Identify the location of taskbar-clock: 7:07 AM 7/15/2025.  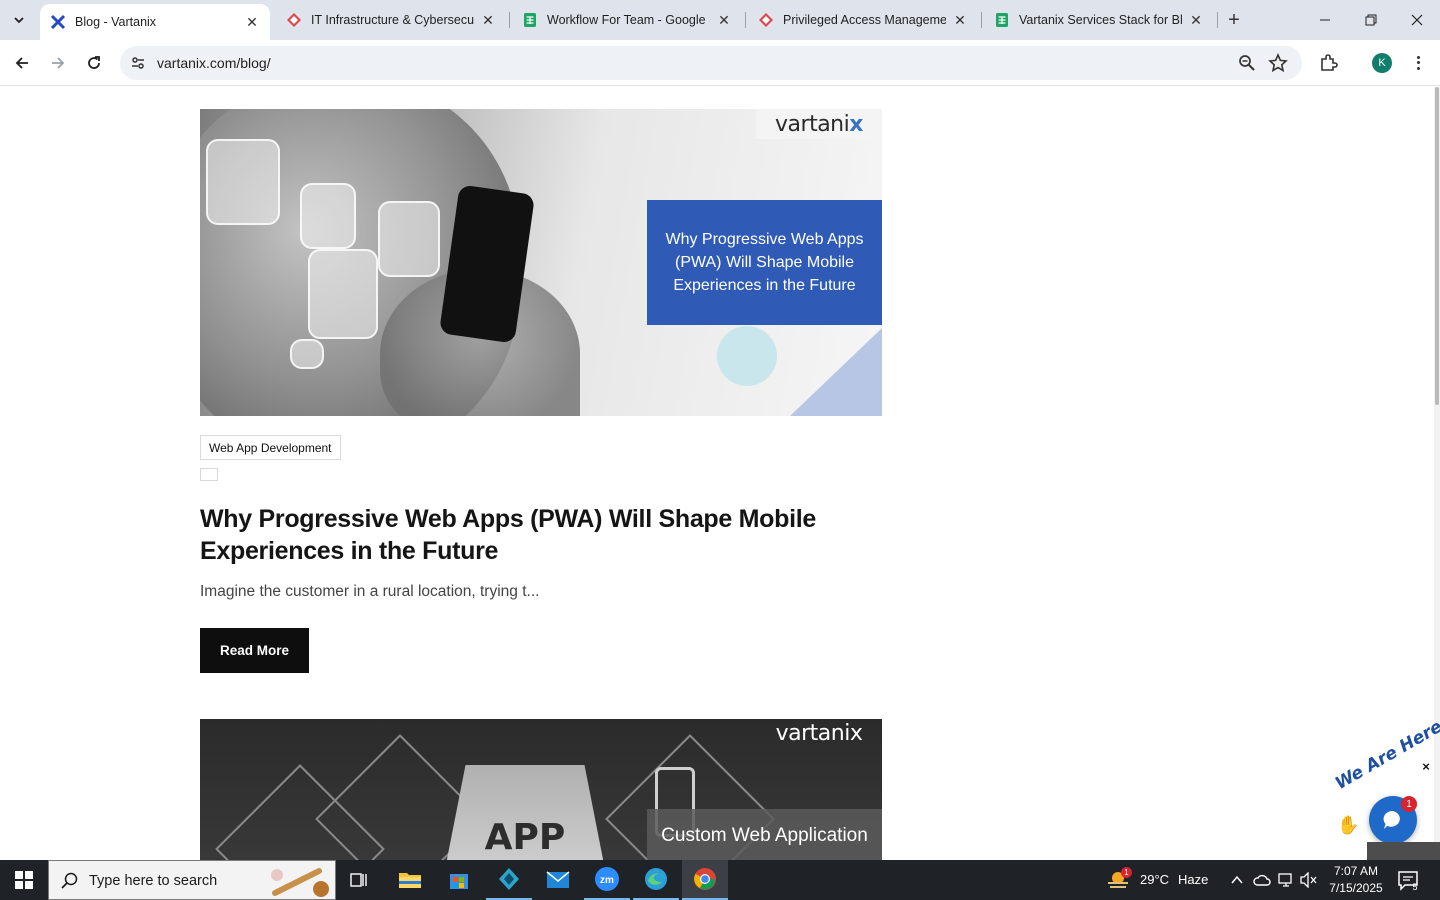
(1356, 880).